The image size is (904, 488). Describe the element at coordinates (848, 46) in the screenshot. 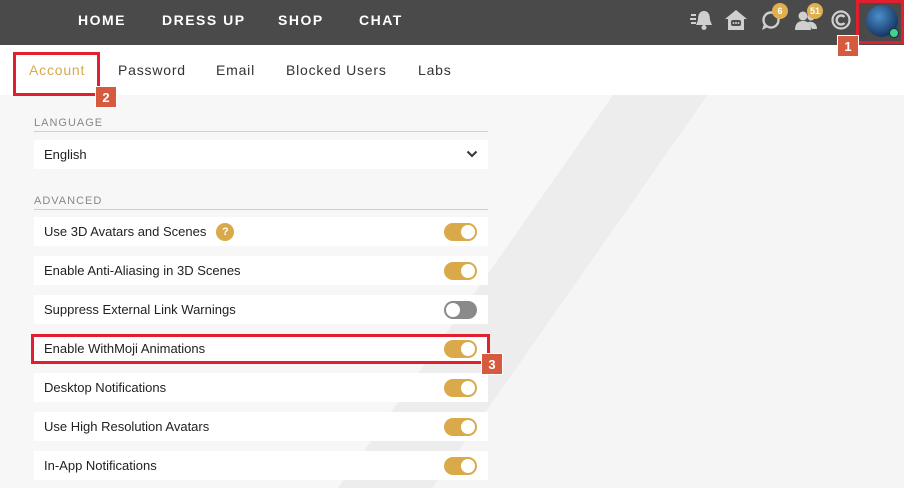

I see `annotation-marker-1: 1` at that location.